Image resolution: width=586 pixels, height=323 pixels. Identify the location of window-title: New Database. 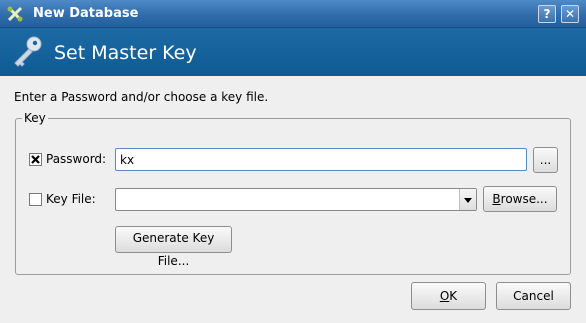
(86, 13).